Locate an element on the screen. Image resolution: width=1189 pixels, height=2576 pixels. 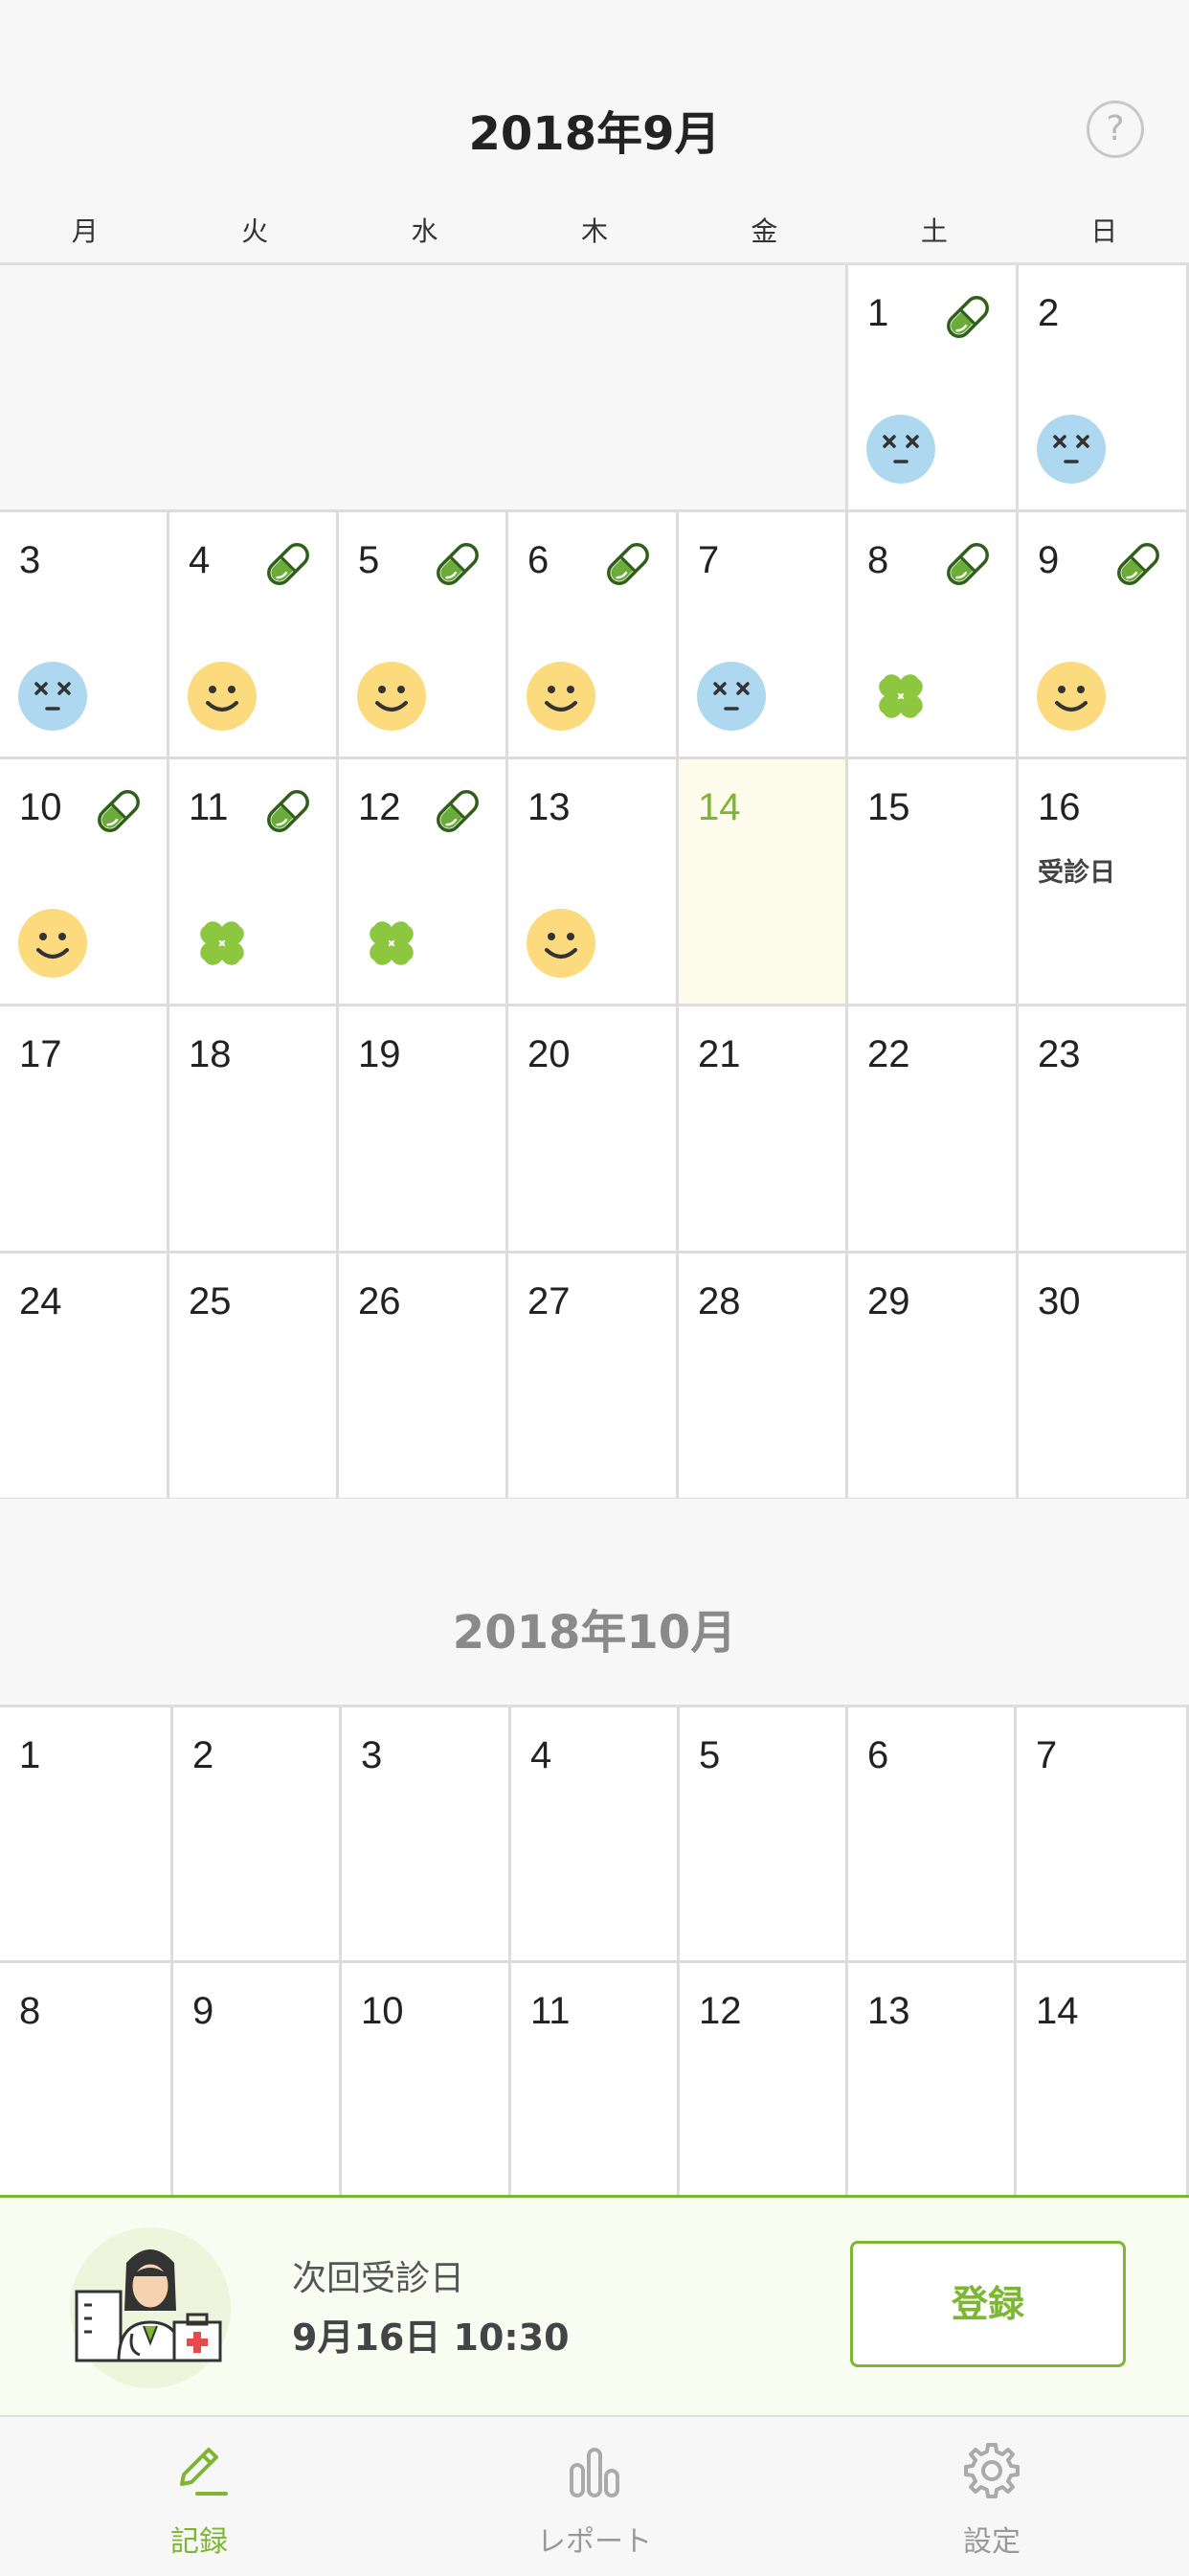
tab-report: レポート is located at coordinates (594, 2496).